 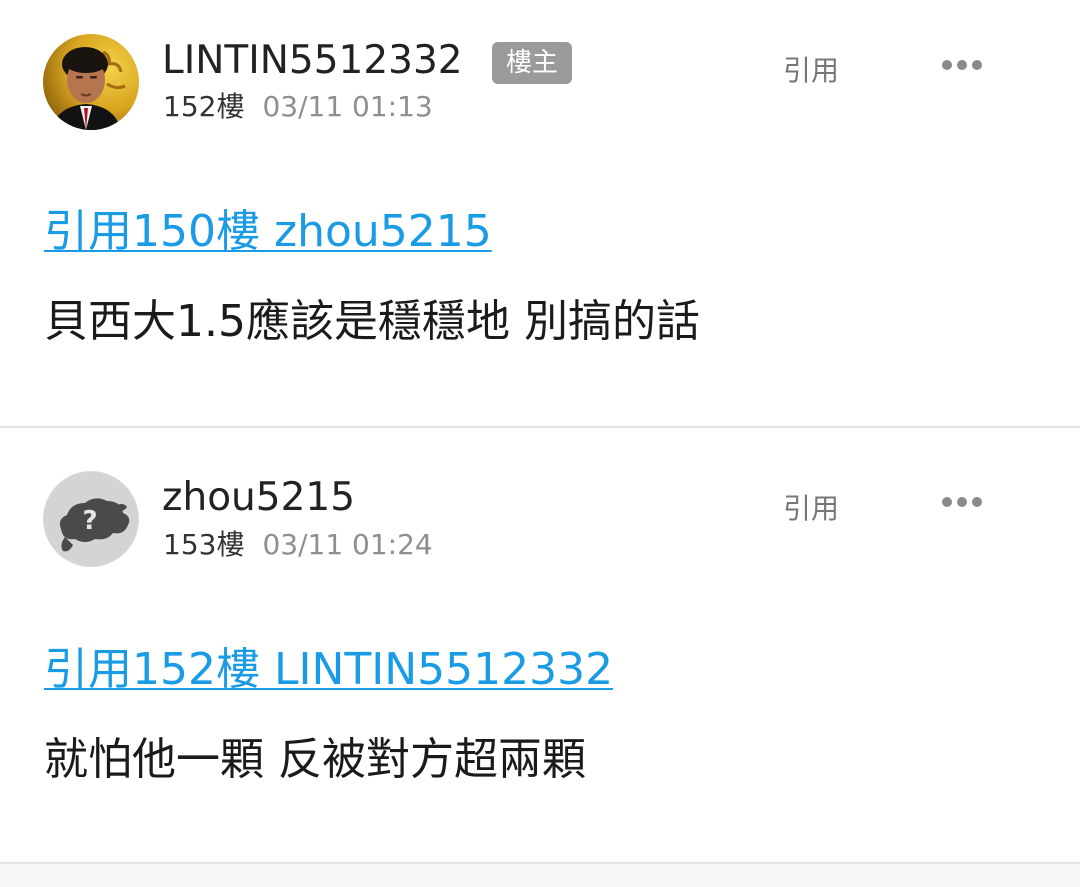 What do you see at coordinates (312, 61) in the screenshot?
I see `username: LINTIN5512332` at bounding box center [312, 61].